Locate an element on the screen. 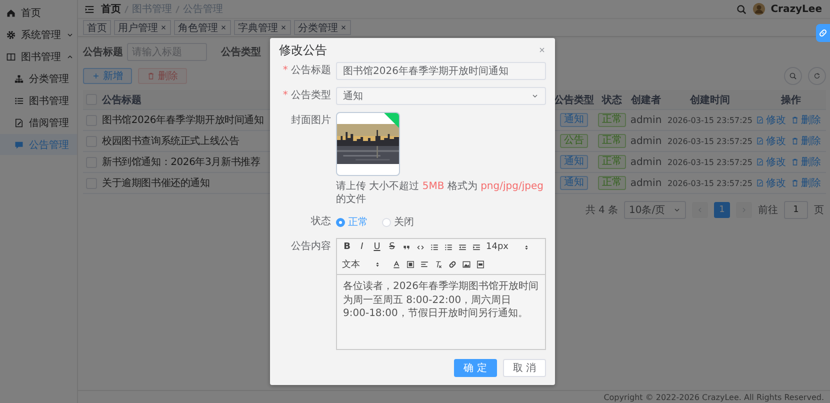  outdent-icon is located at coordinates (462, 247).